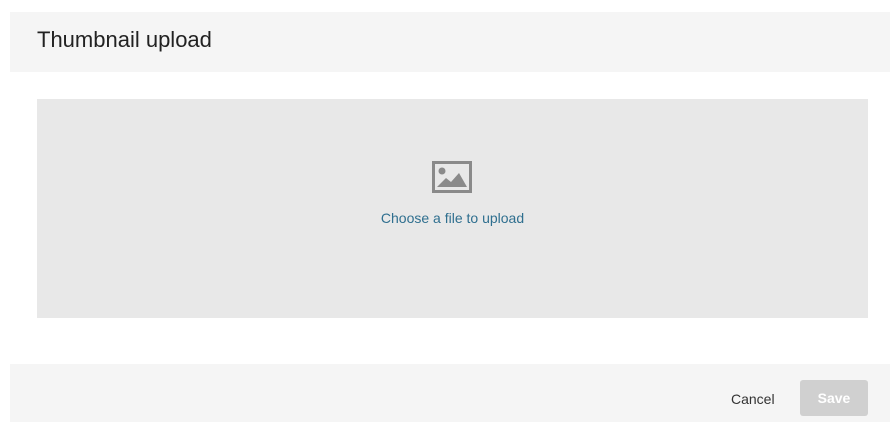 The width and height of the screenshot is (890, 422). I want to click on dialog-header: Thumbnail upload, so click(450, 42).